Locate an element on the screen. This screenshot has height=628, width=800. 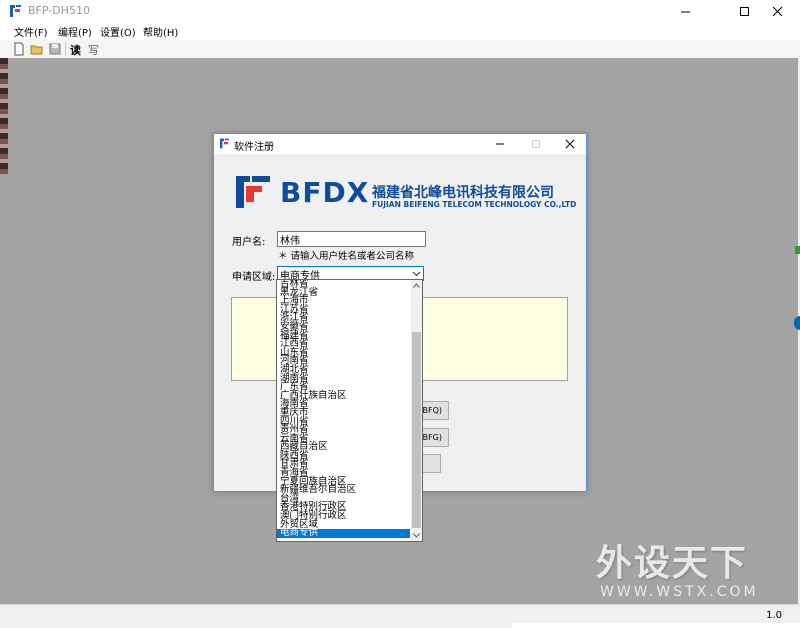
new-file-icon is located at coordinates (19, 49).